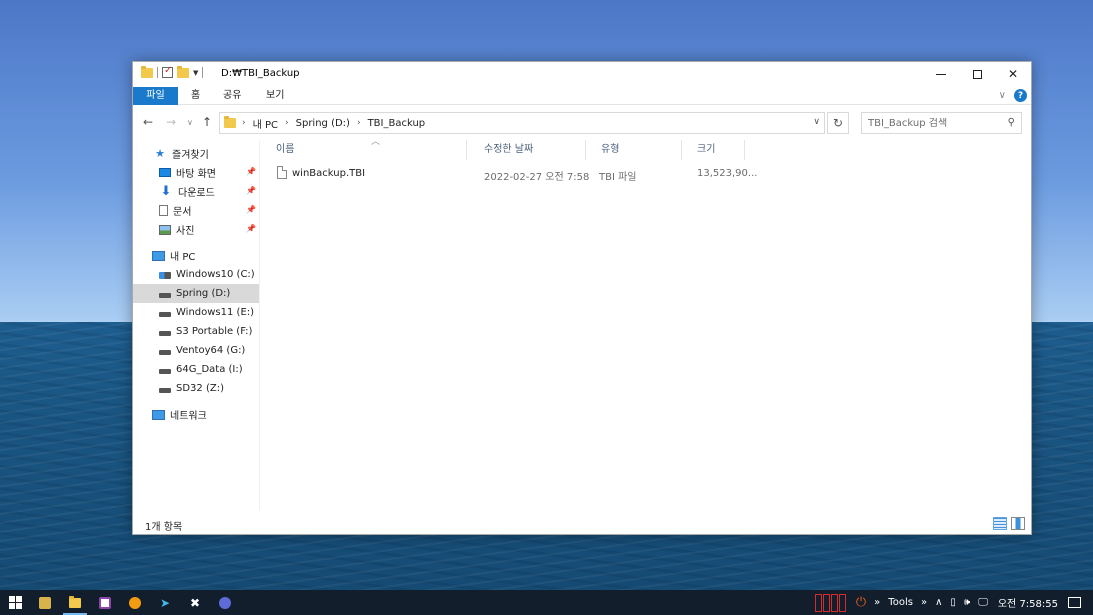 Image resolution: width=1093 pixels, height=615 pixels. I want to click on usb-icon: ▯, so click(953, 602).